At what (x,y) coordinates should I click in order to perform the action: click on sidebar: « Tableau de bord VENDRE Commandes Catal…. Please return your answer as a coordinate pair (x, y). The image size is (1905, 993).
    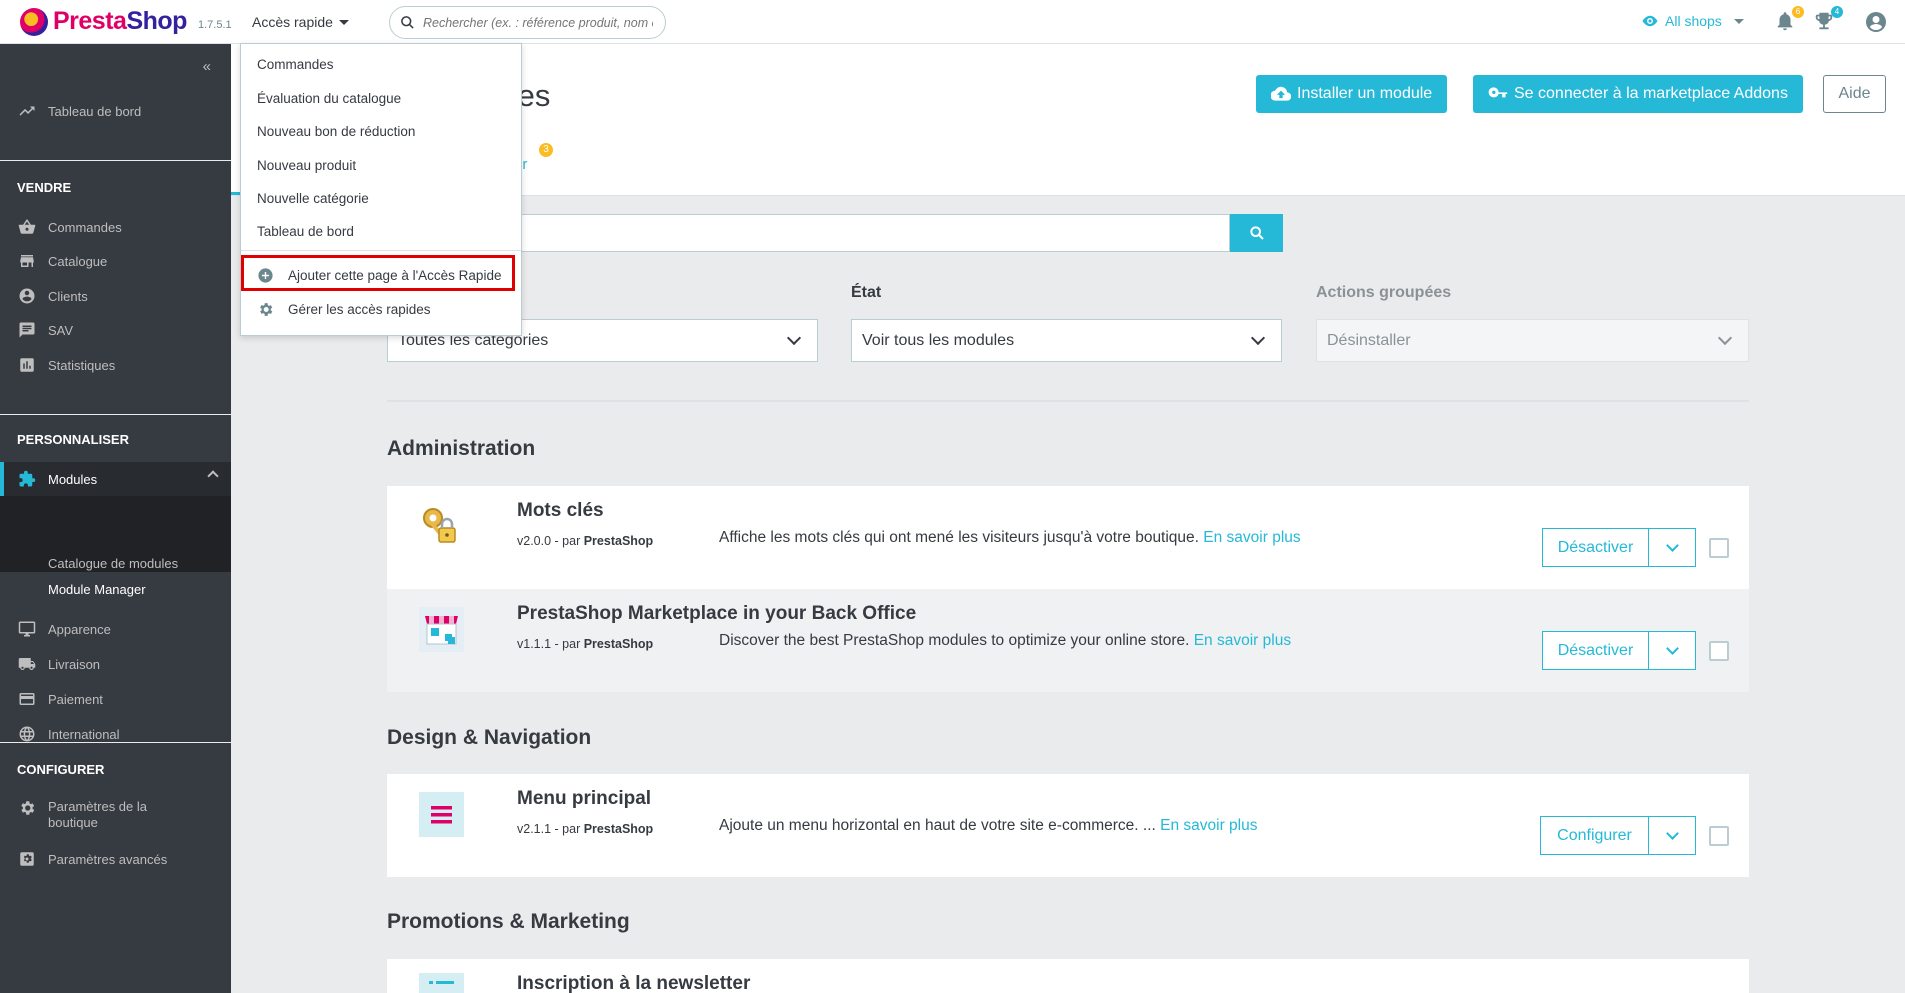
    Looking at the image, I should click on (115, 518).